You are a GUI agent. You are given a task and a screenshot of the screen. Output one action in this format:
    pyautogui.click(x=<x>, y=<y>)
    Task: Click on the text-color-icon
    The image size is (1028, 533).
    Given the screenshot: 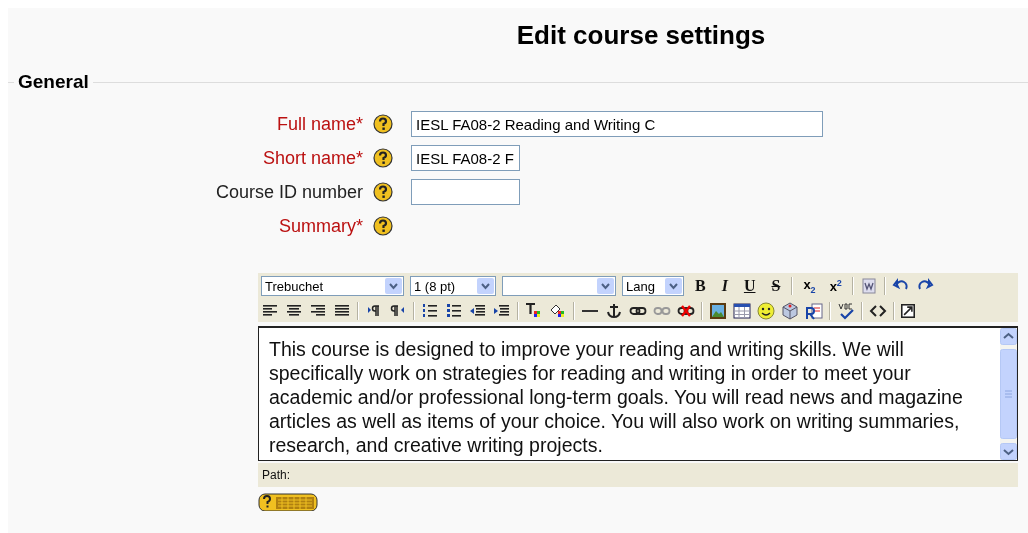 What is the action you would take?
    pyautogui.click(x=534, y=311)
    